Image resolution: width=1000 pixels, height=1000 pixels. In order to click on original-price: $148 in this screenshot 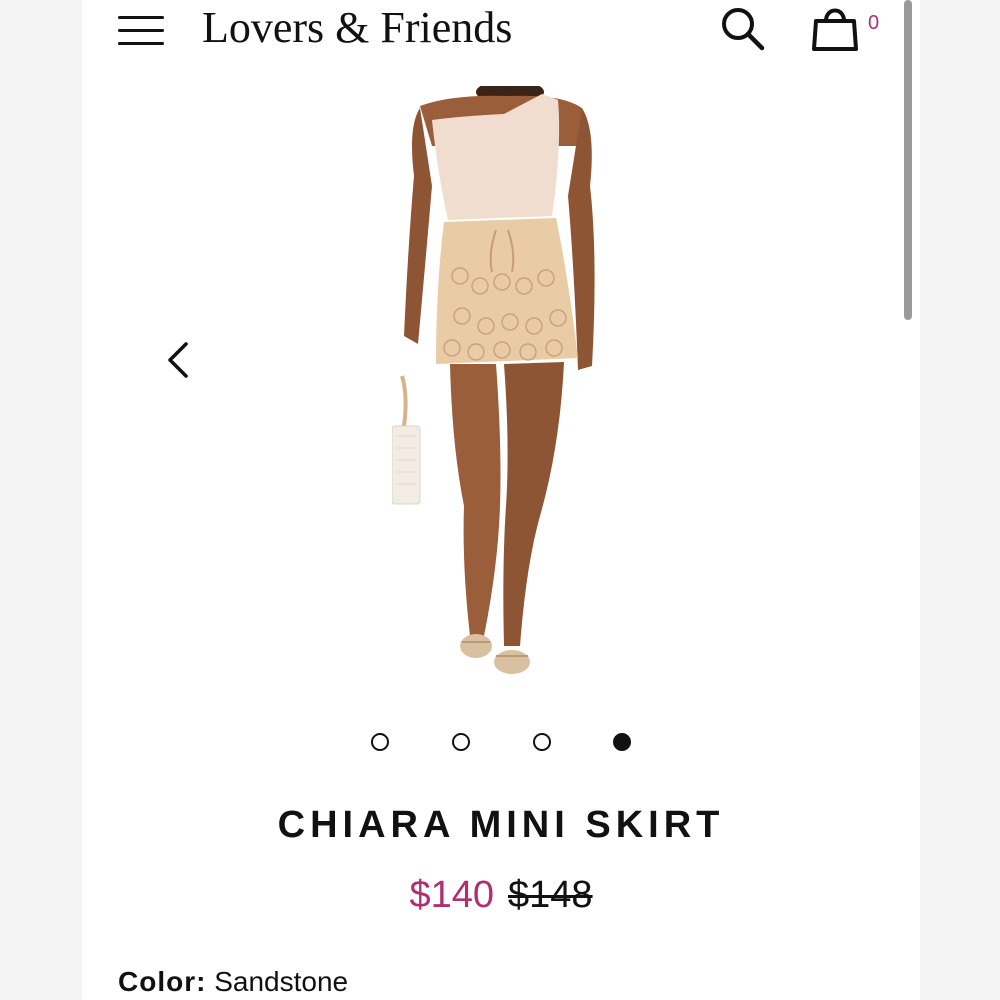, I will do `click(550, 895)`.